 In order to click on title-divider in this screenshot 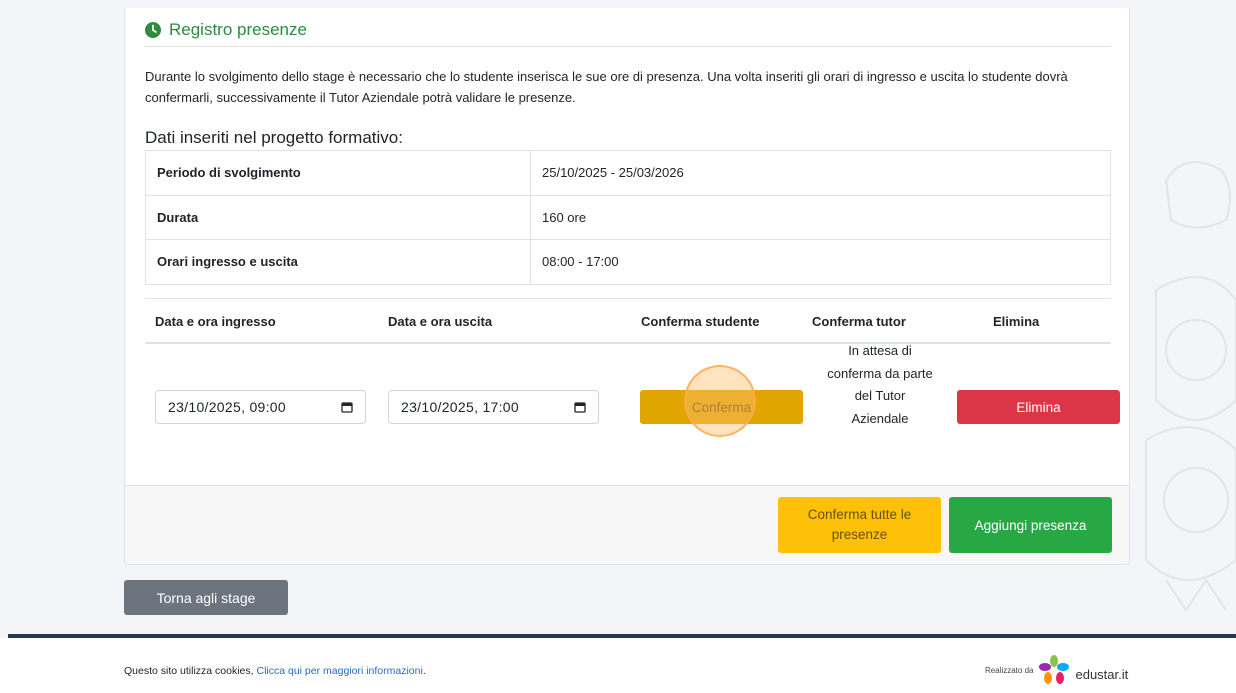, I will do `click(628, 46)`.